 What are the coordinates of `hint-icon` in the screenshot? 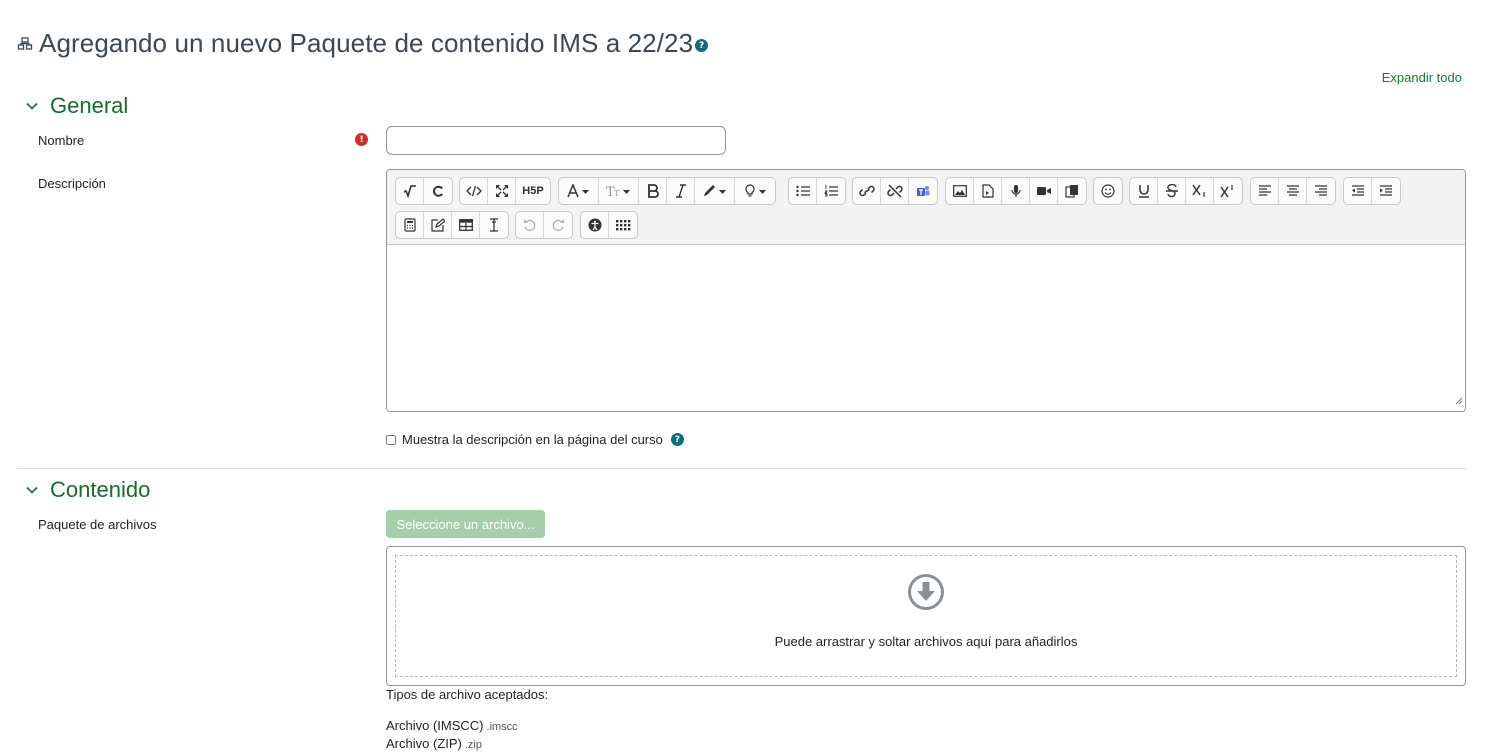 It's located at (755, 191).